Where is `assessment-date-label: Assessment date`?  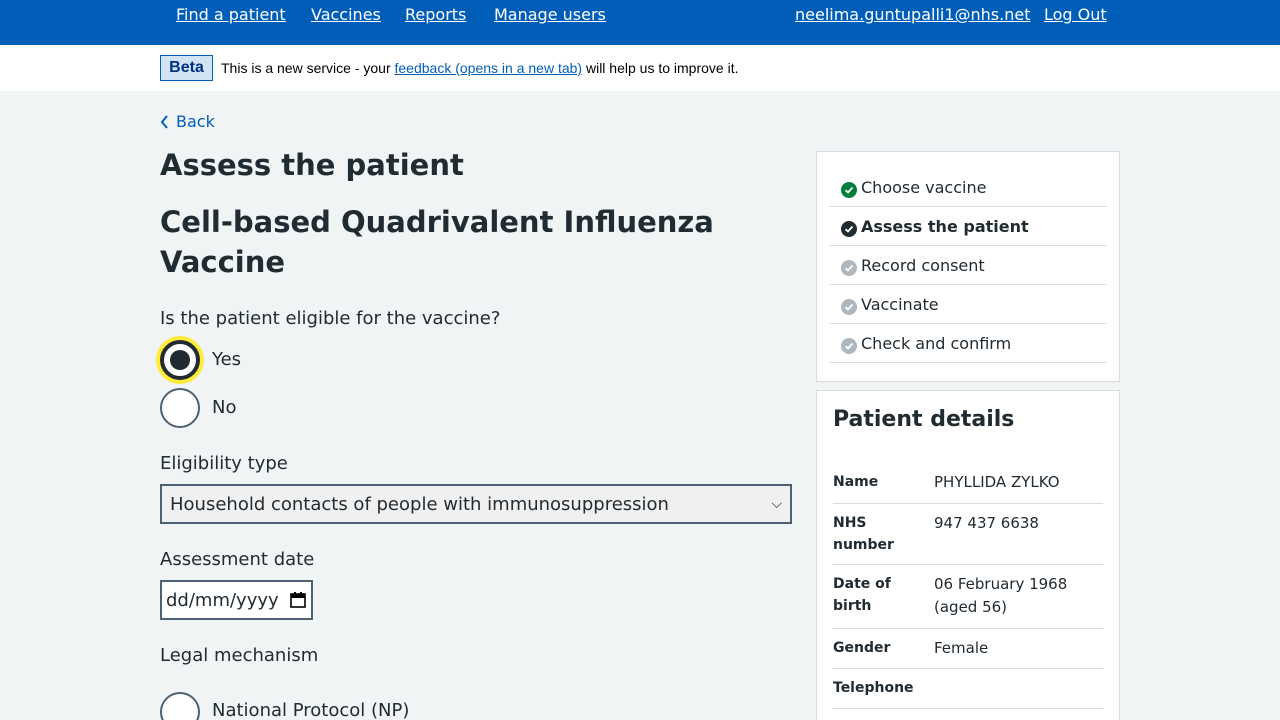 assessment-date-label: Assessment date is located at coordinates (237, 559).